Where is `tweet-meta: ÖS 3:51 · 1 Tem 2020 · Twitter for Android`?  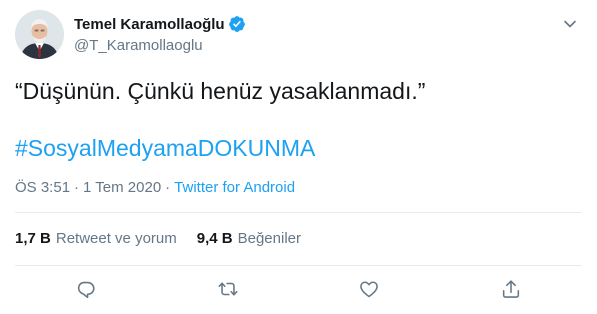 tweet-meta: ÖS 3:51 · 1 Tem 2020 · Twitter for Android is located at coordinates (155, 187).